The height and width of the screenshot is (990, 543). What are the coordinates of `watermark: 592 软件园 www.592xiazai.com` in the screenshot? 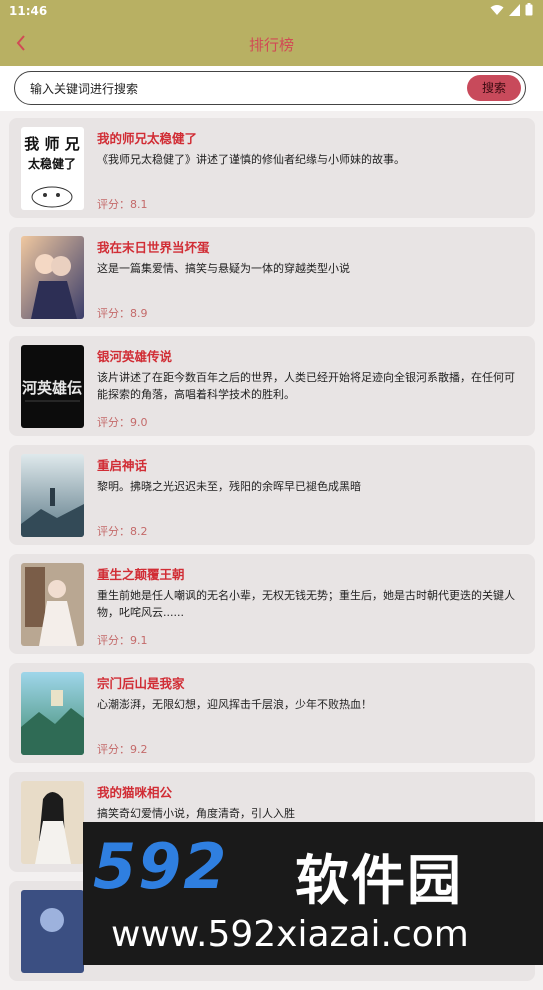 It's located at (313, 893).